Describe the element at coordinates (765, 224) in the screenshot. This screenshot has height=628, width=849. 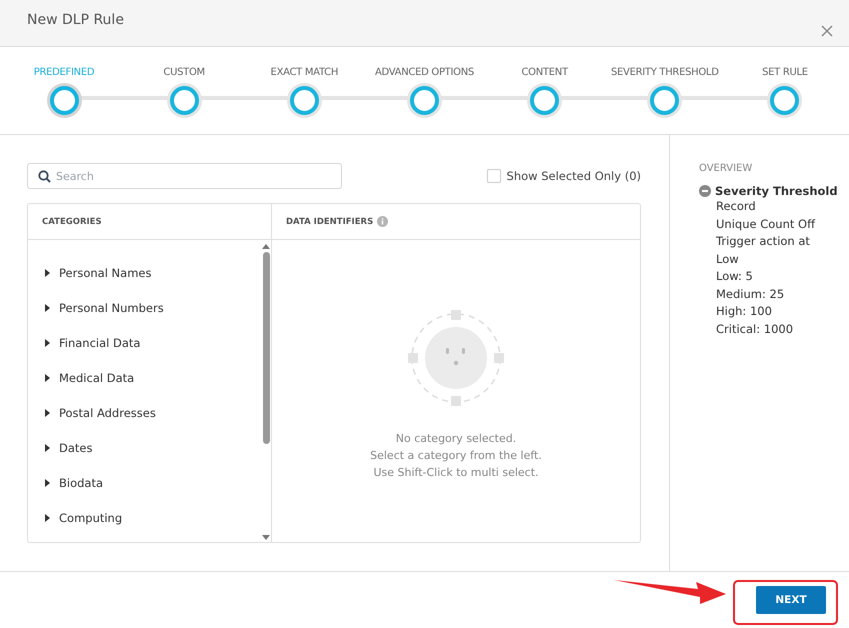
I see `overview-line: Unique Count Off` at that location.